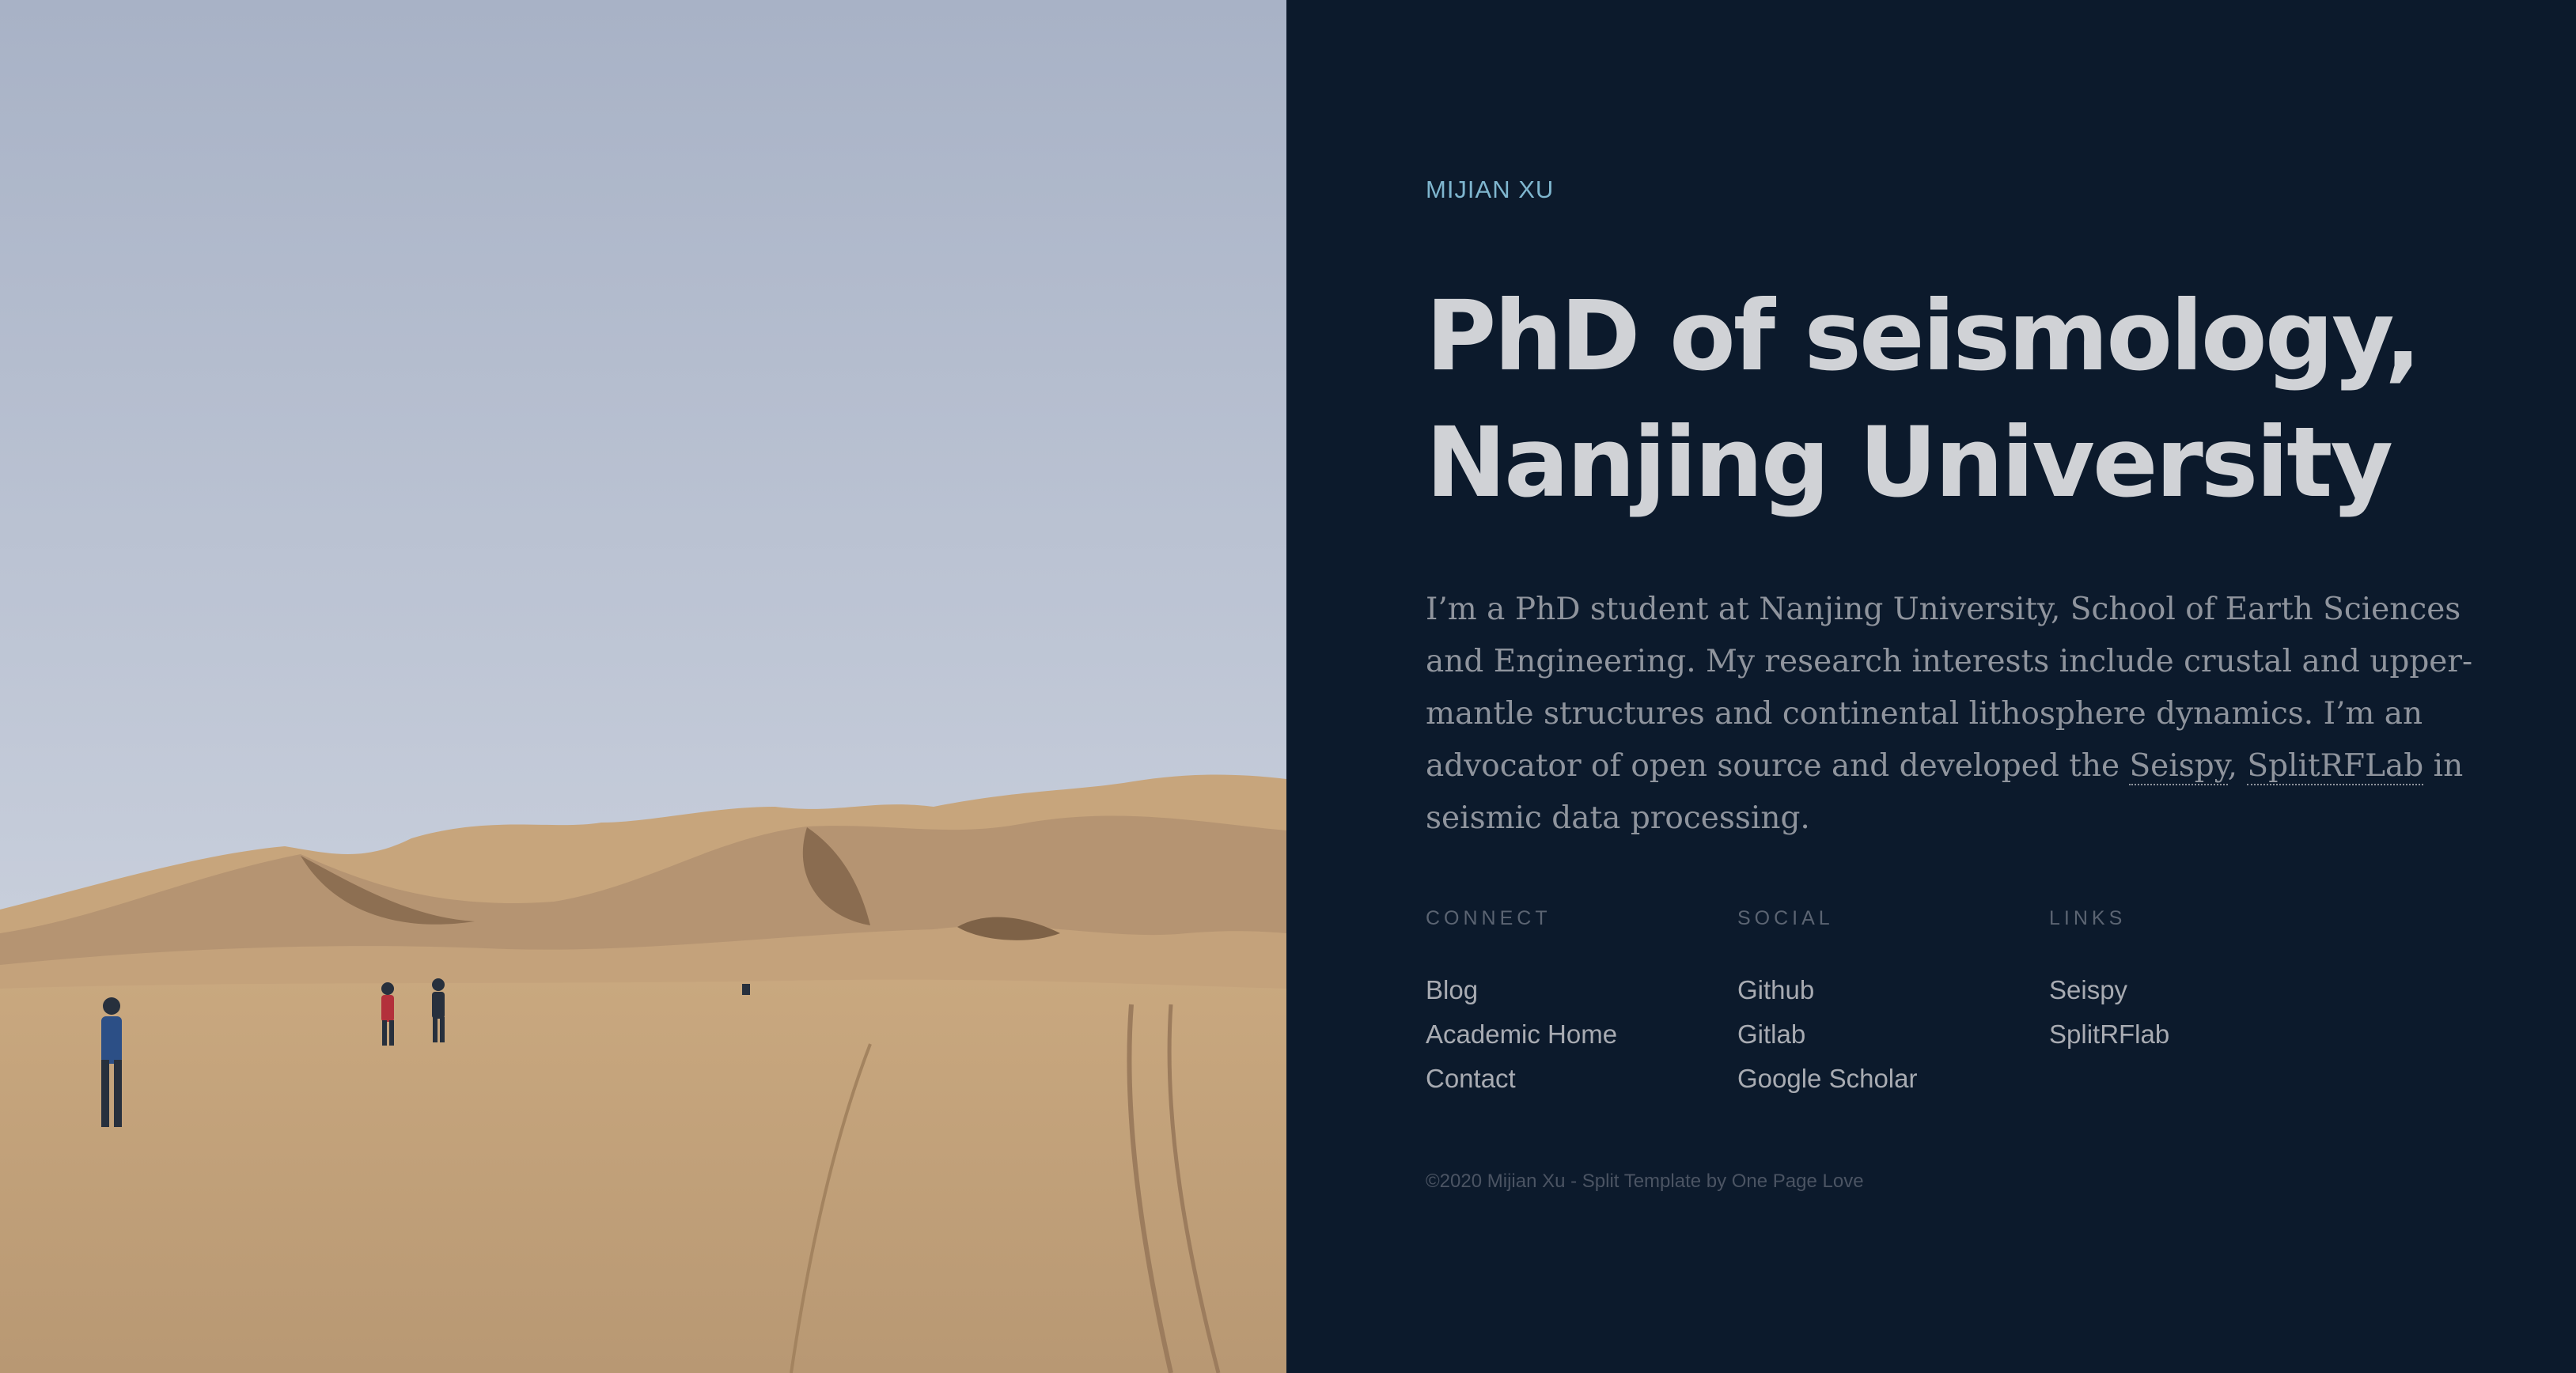 The image size is (2576, 1373). I want to click on headline-line-2: Nanjing University, so click(1909, 463).